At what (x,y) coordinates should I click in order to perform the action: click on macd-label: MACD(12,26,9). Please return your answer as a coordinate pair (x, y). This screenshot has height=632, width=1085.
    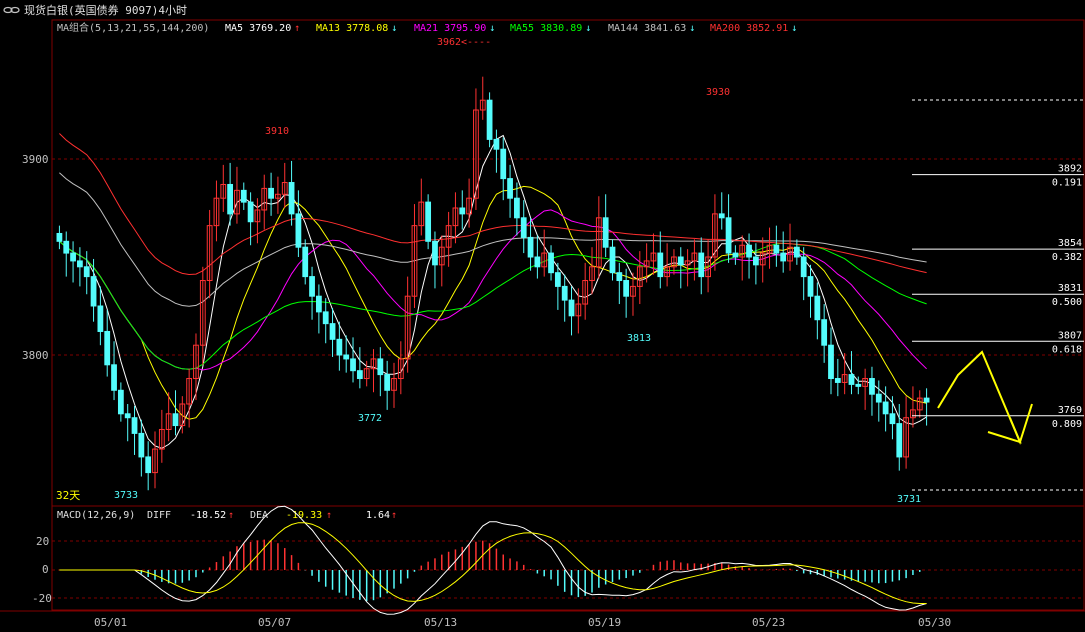
    Looking at the image, I should click on (96, 515).